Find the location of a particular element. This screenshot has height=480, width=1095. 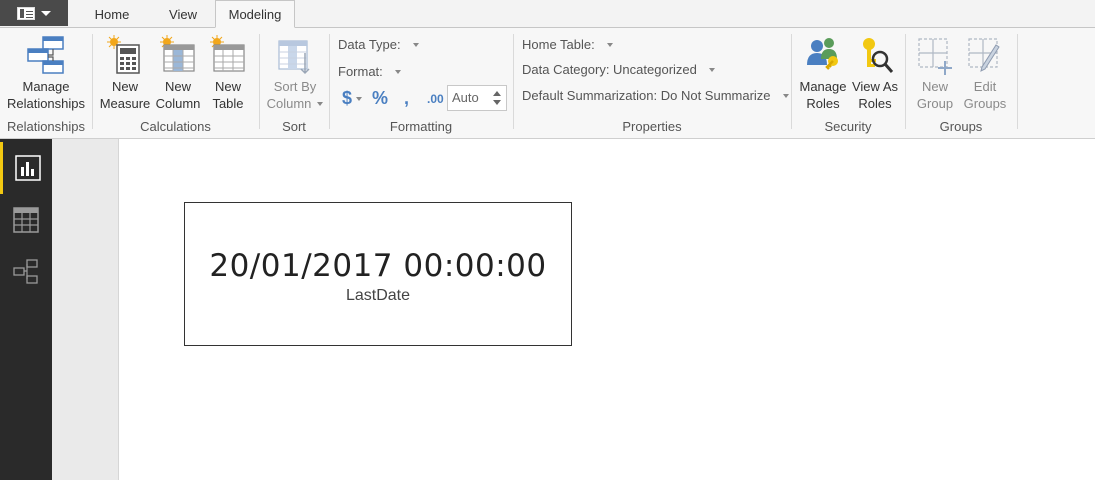

file-menu-button is located at coordinates (34, 13).